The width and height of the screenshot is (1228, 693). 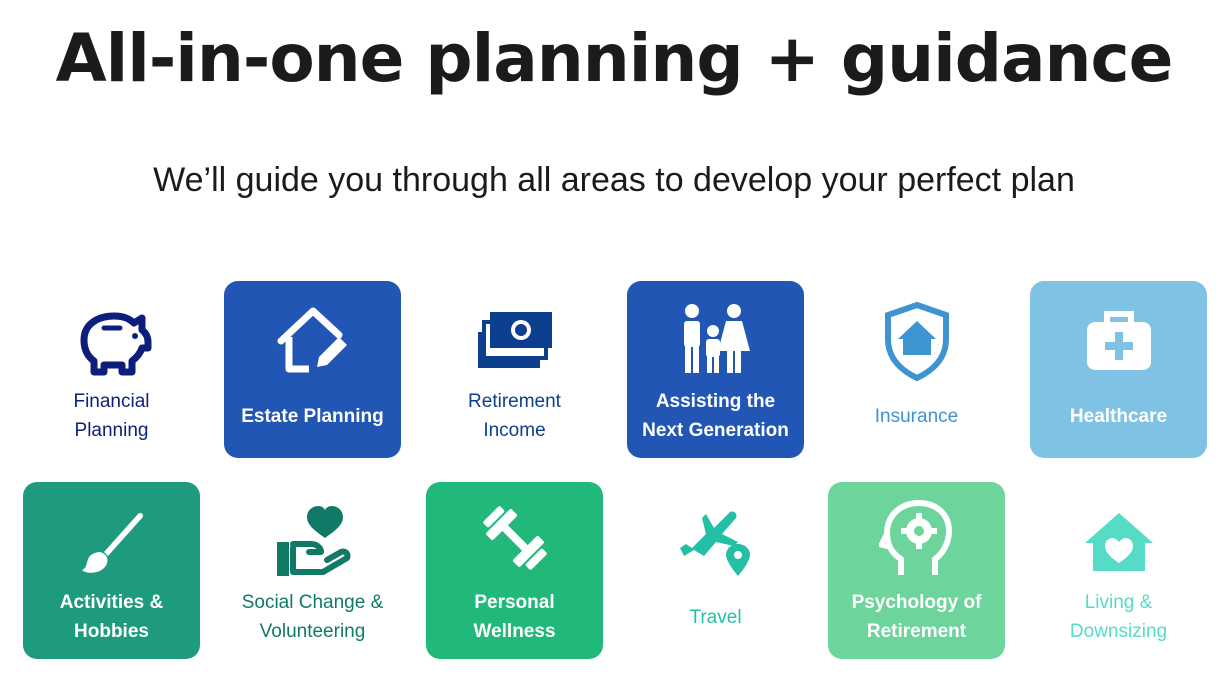 What do you see at coordinates (111, 341) in the screenshot?
I see `piggy-bank-icon` at bounding box center [111, 341].